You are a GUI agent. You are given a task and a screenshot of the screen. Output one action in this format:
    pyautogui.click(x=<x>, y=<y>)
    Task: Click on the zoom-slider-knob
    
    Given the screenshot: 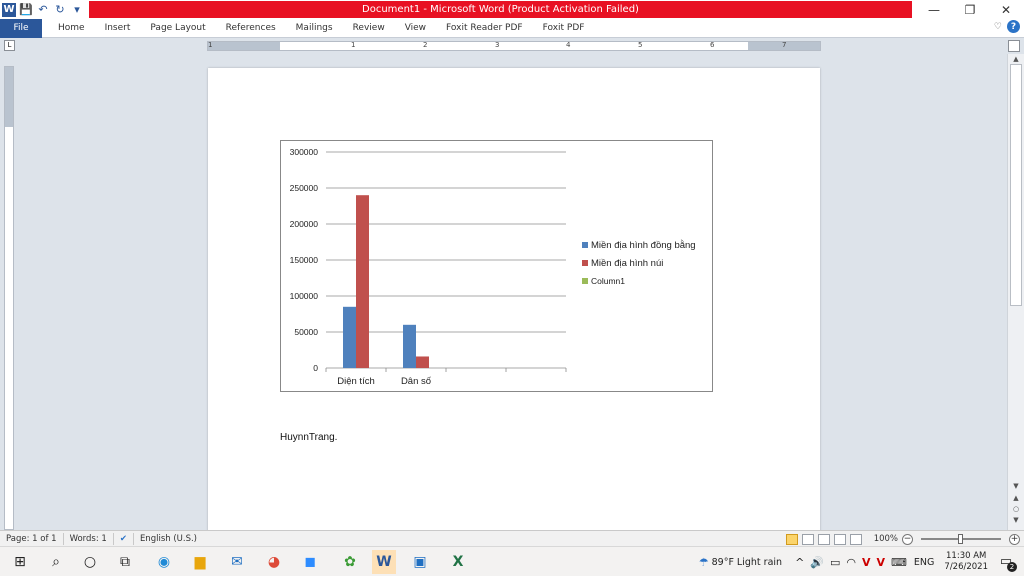 What is the action you would take?
    pyautogui.click(x=960, y=539)
    